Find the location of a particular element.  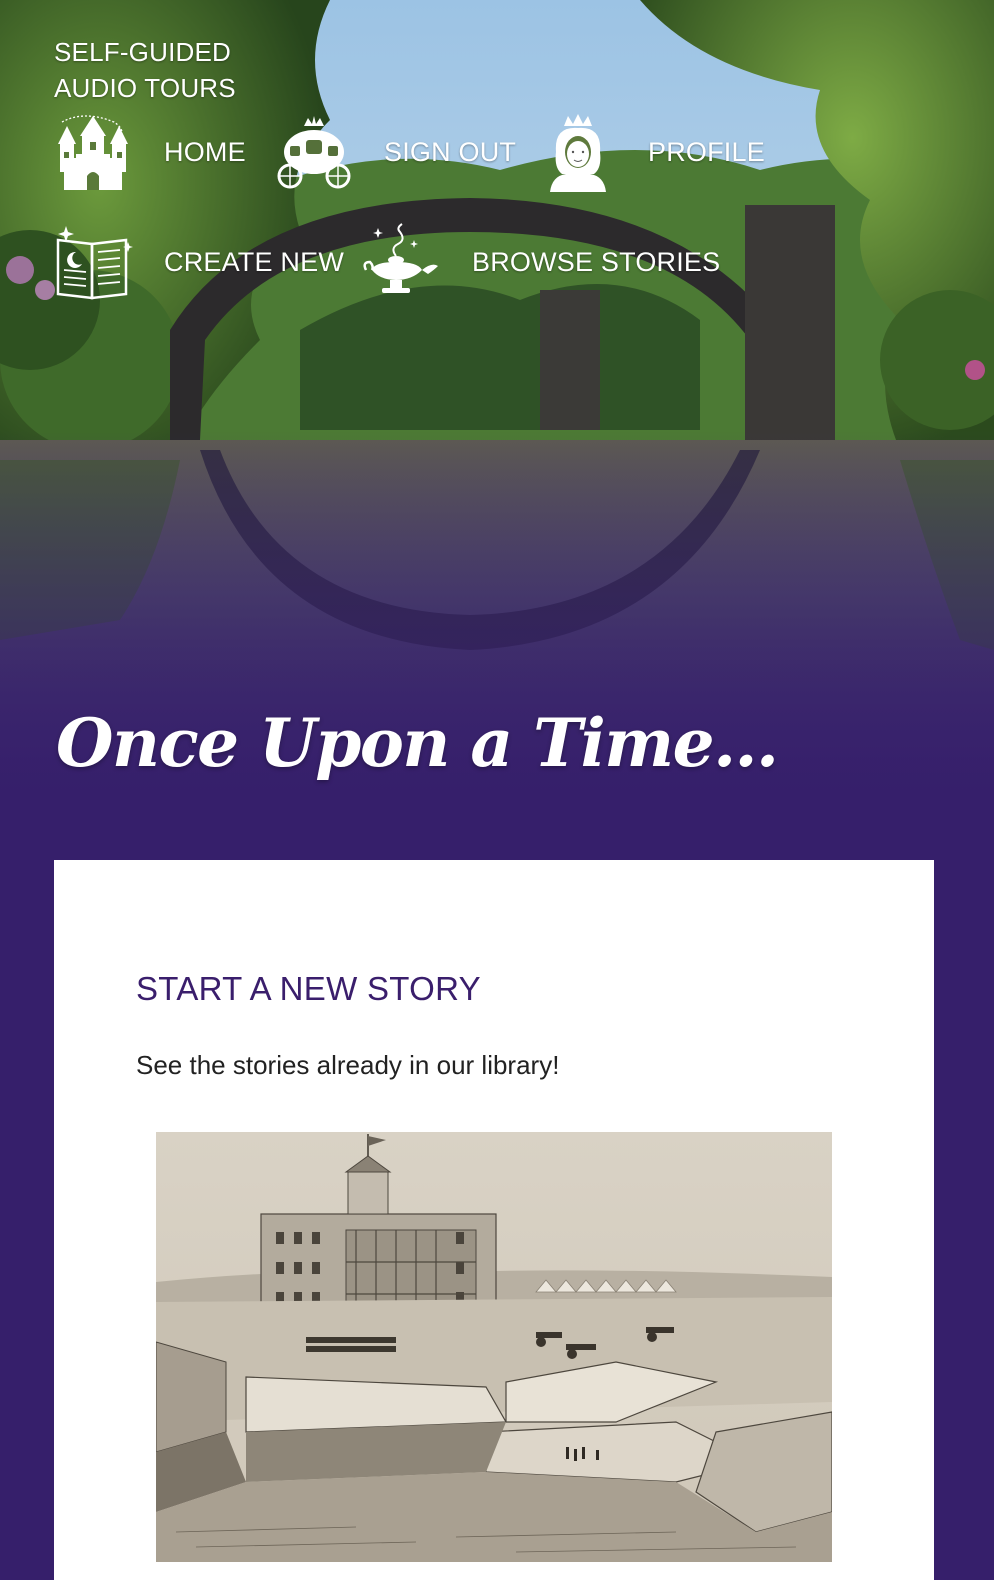

nav-create-new: CREATE NEW is located at coordinates (199, 262).